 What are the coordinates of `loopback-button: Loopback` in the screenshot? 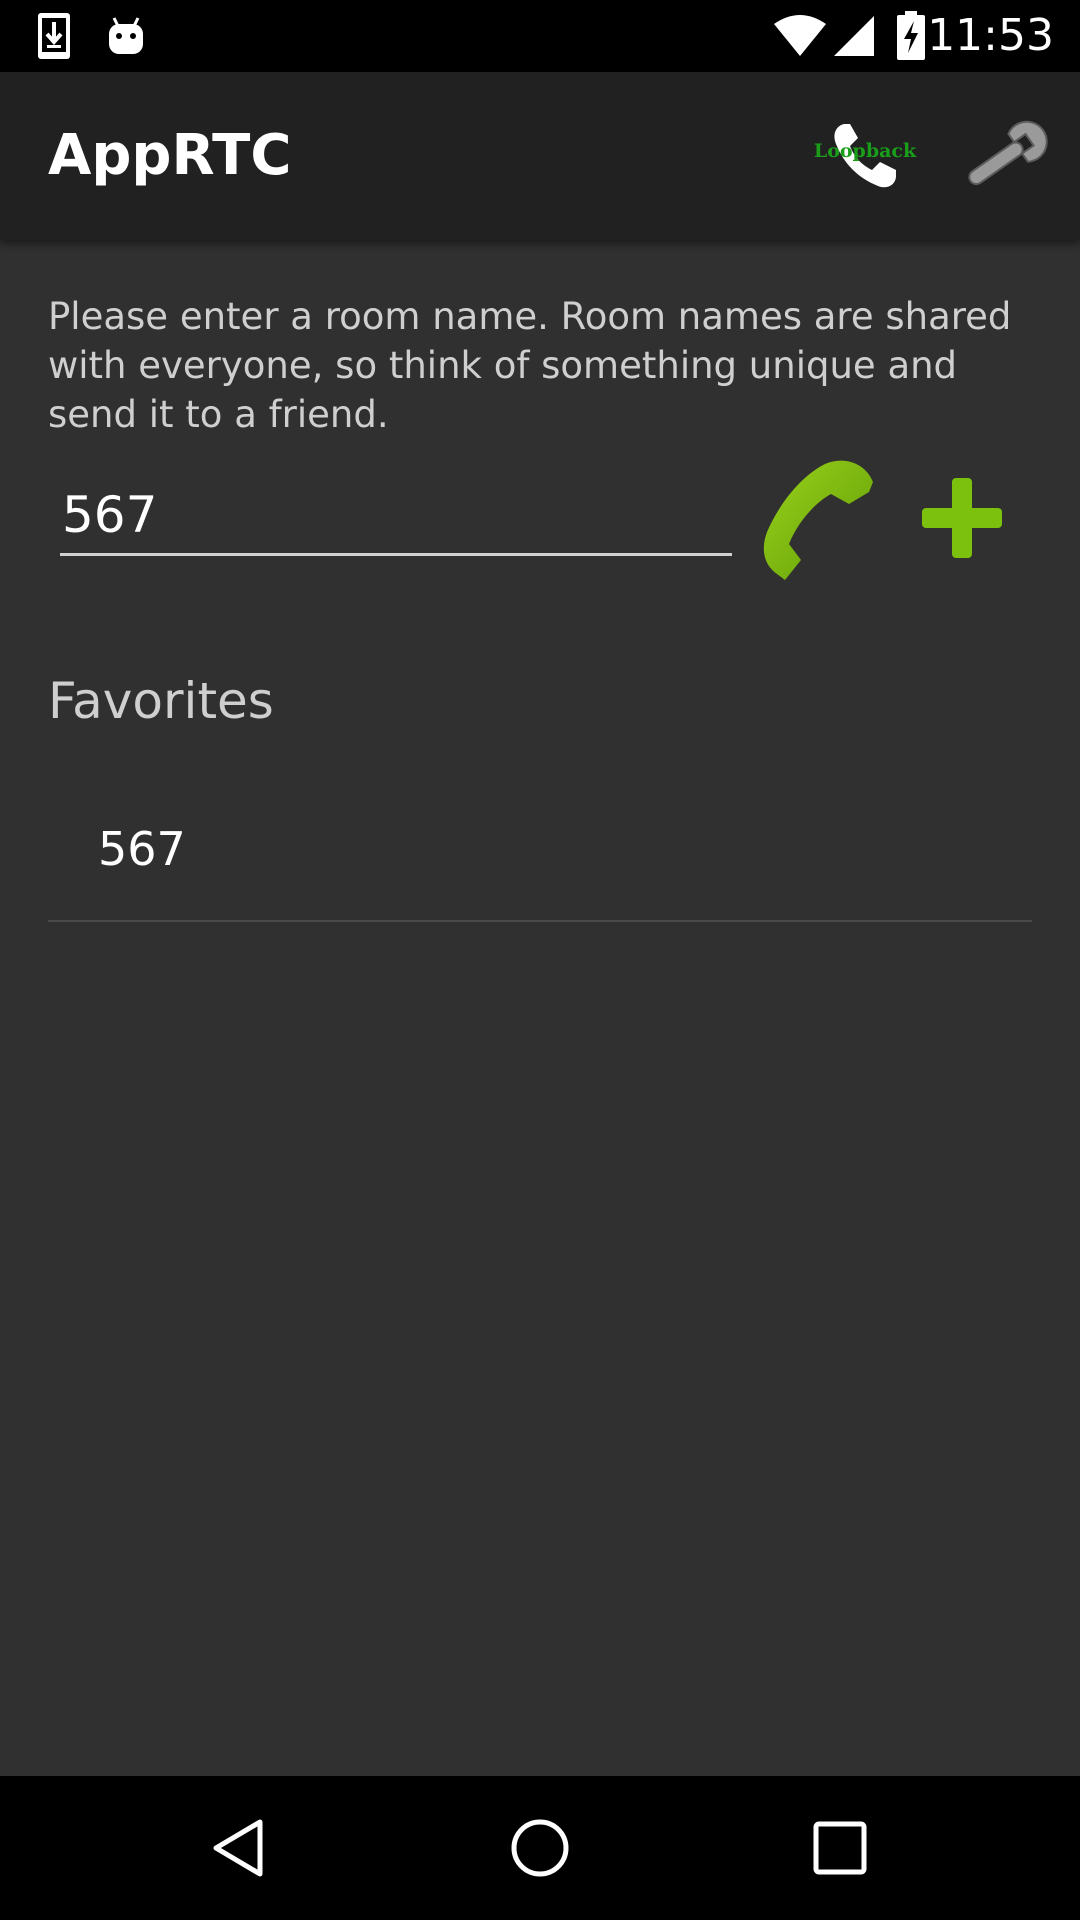 It's located at (865, 157).